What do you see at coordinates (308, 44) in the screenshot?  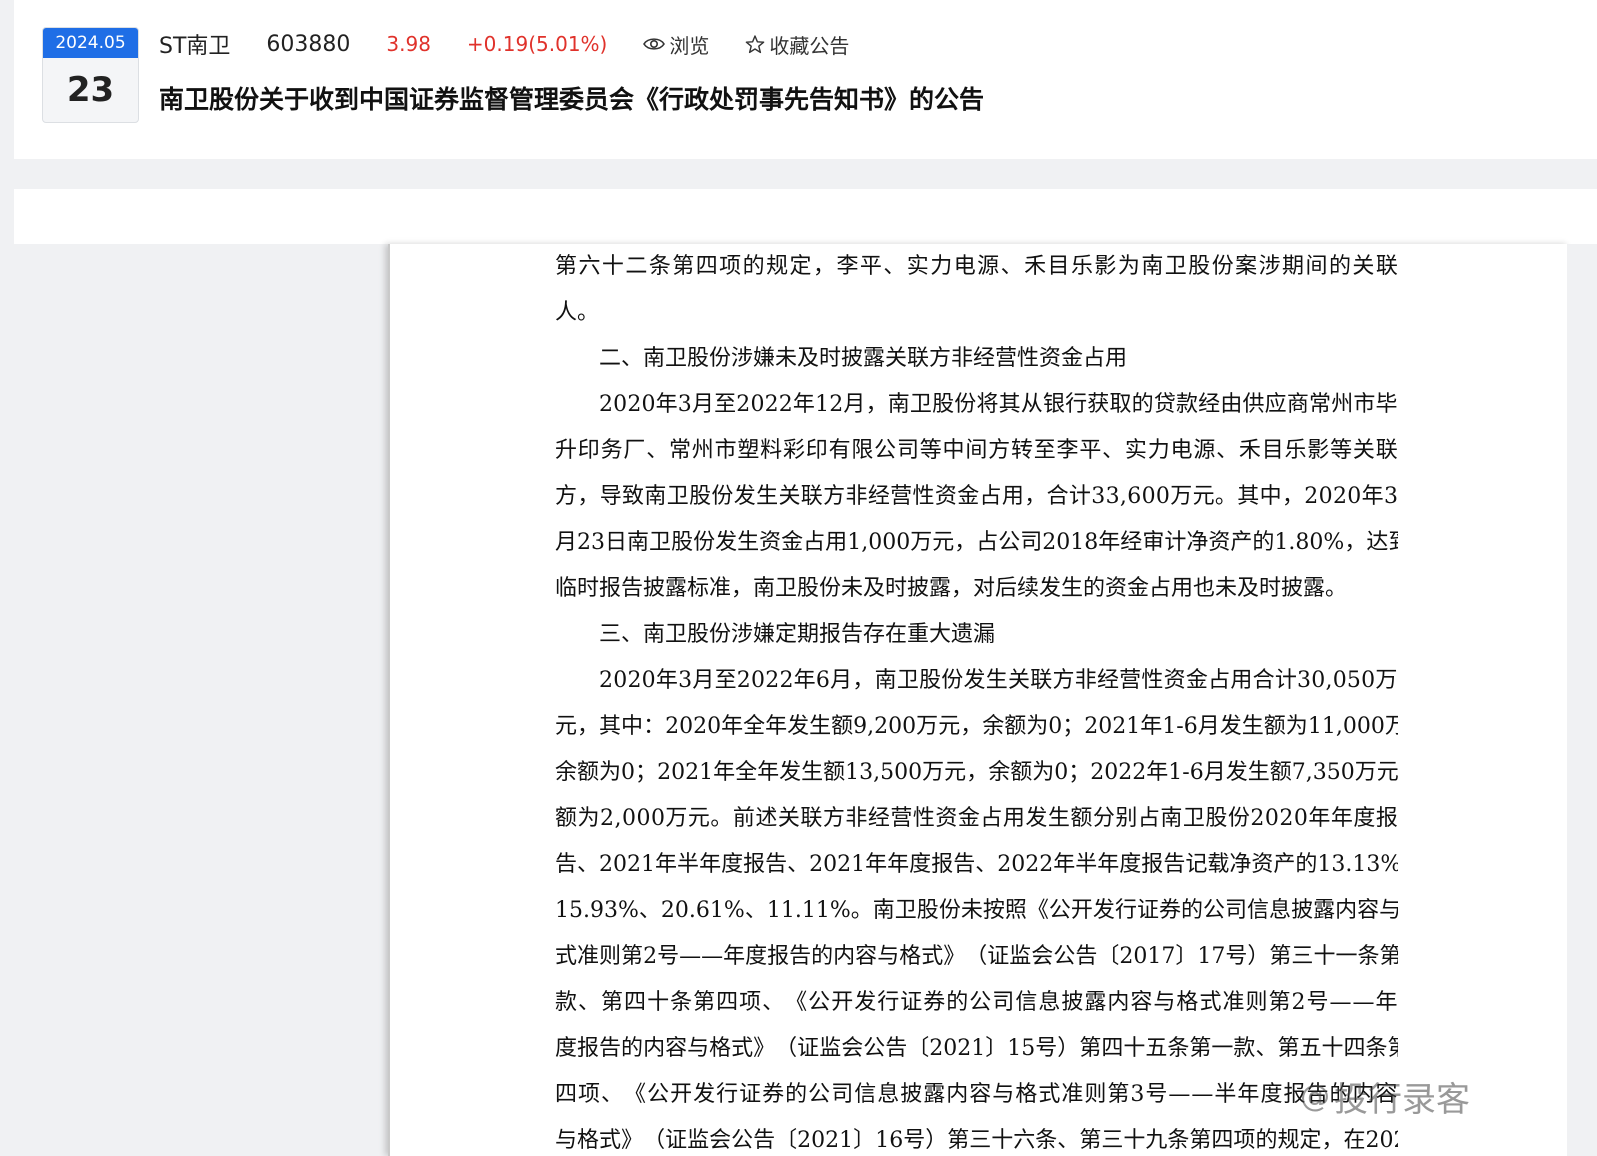 I see `stock-code: 603880` at bounding box center [308, 44].